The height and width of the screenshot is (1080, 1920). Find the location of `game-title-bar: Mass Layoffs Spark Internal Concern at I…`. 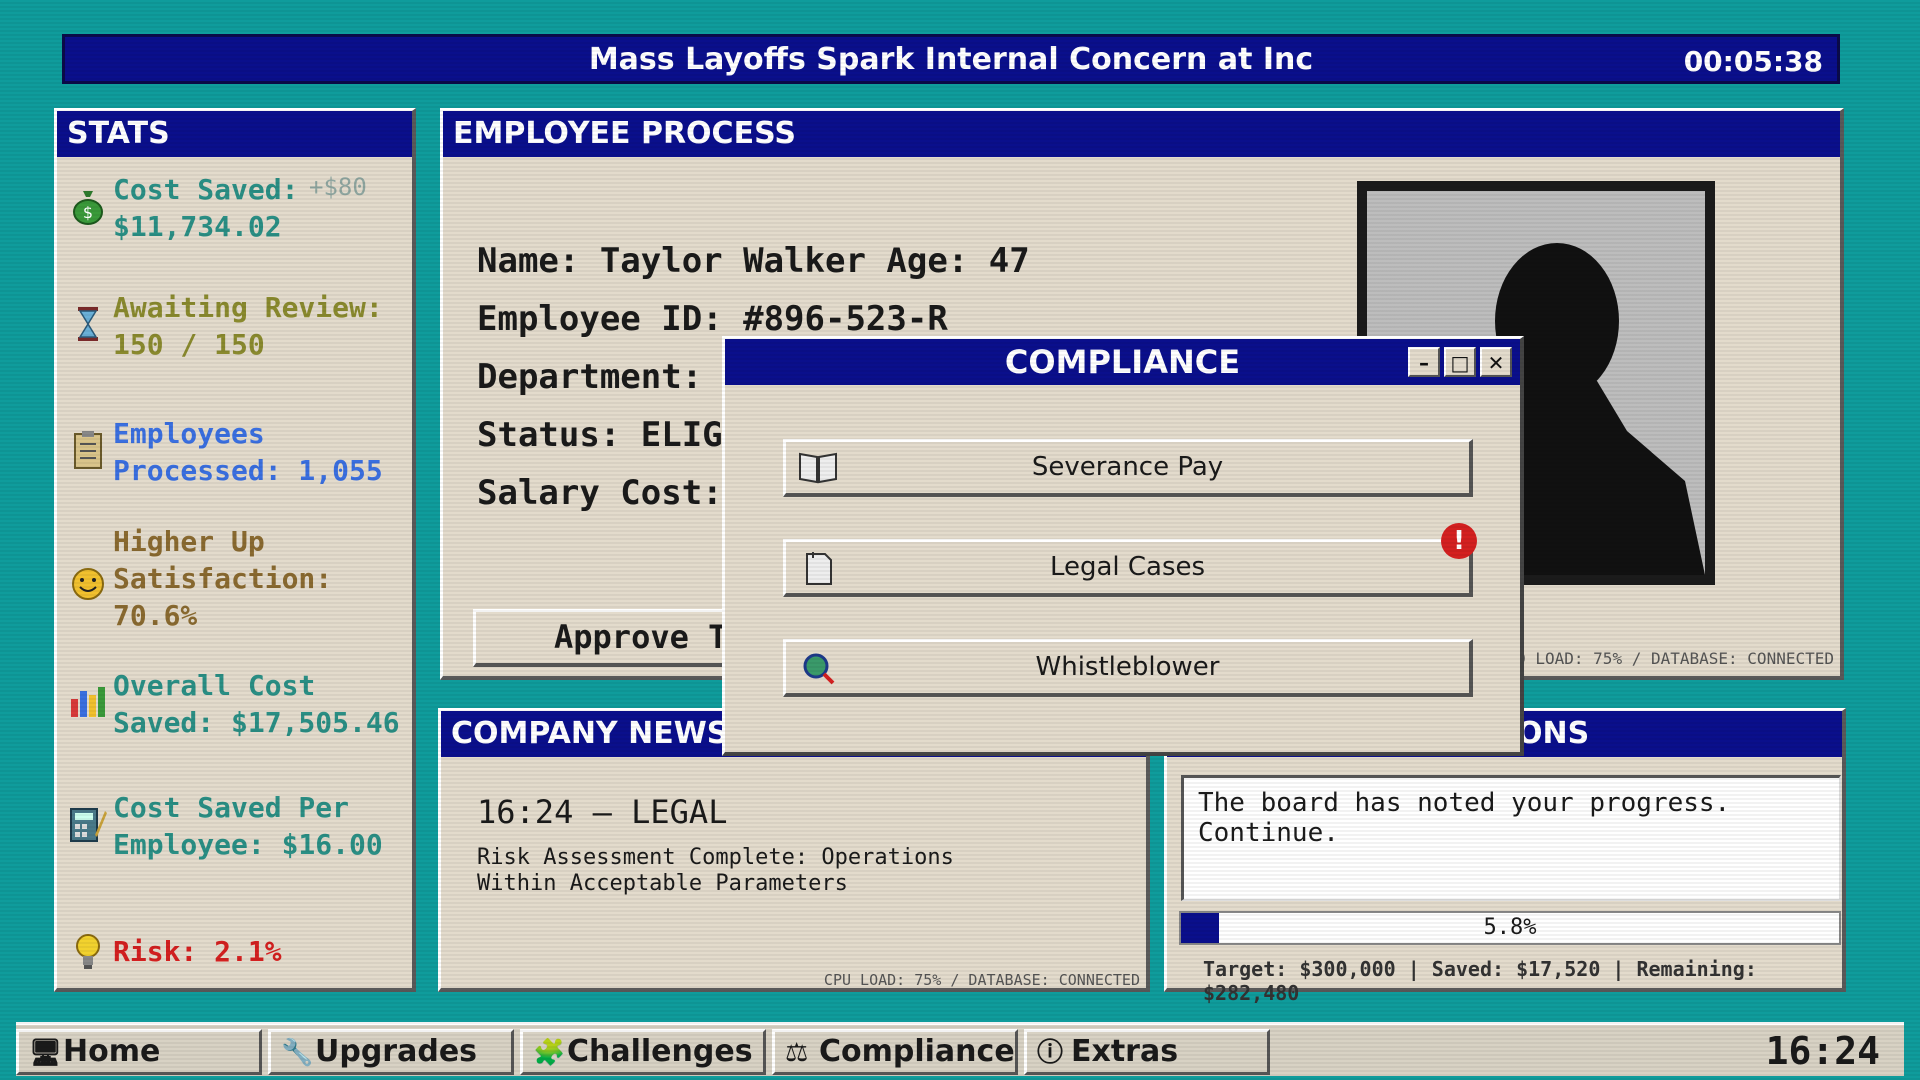

game-title-bar: Mass Layoffs Spark Internal Concern at I… is located at coordinates (951, 59).